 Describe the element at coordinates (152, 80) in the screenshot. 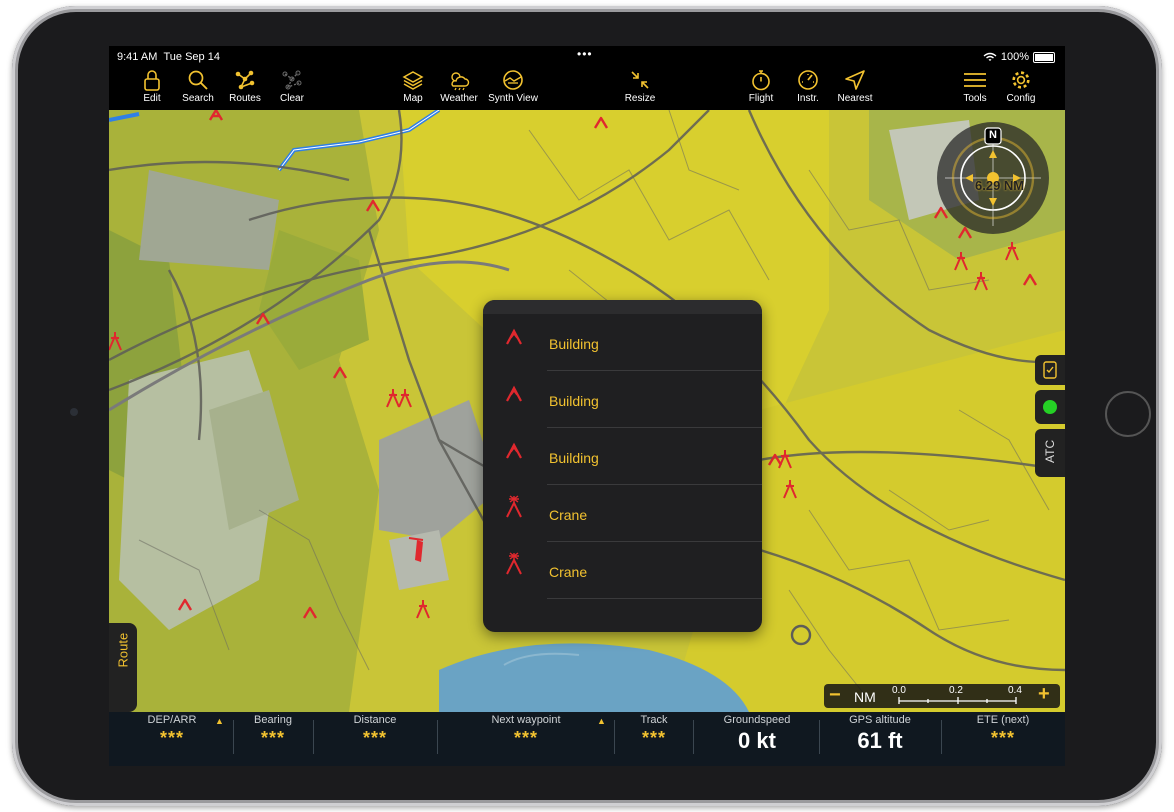

I see `lock-icon` at that location.